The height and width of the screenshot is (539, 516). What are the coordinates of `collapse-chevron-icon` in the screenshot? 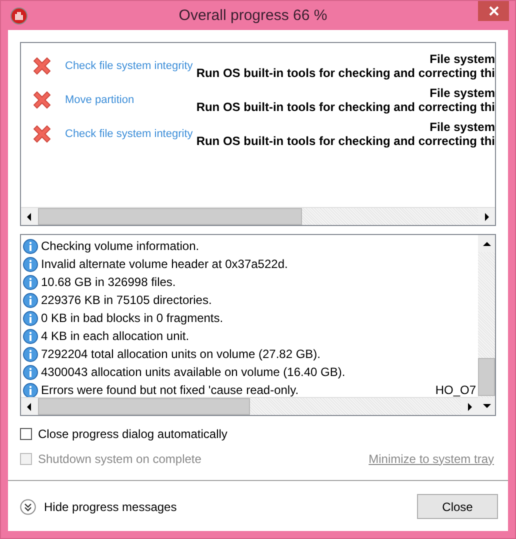 It's located at (28, 506).